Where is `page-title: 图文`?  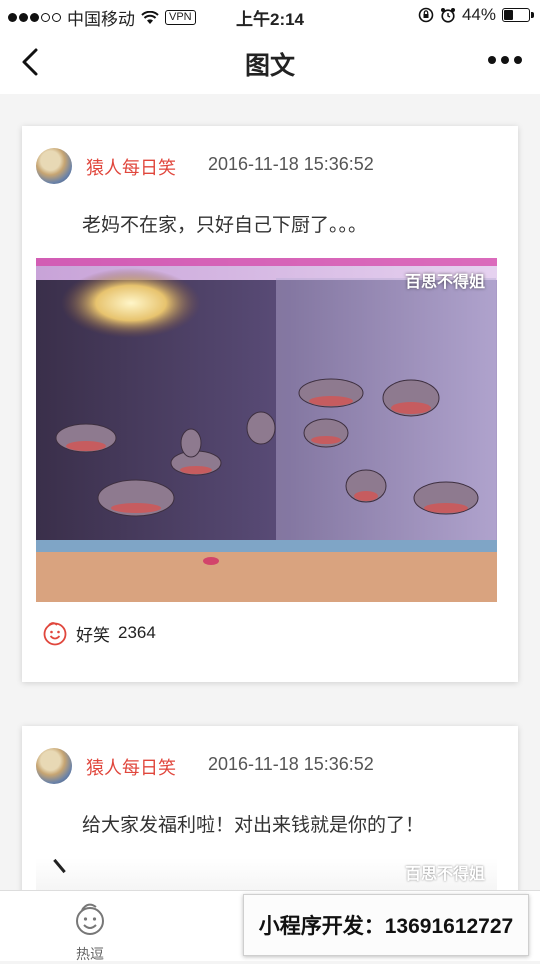
page-title: 图文 is located at coordinates (269, 66).